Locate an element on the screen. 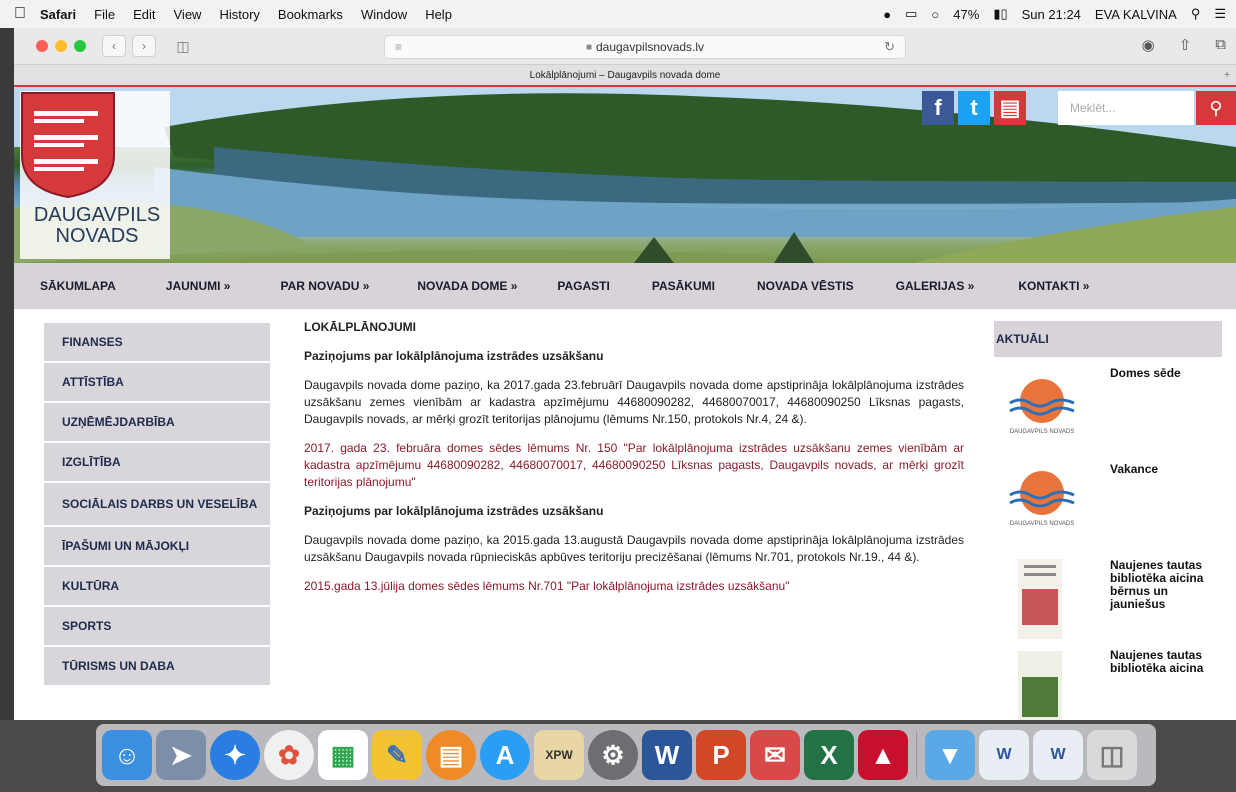  left-menu-item-sports: SPORTS is located at coordinates (157, 627).